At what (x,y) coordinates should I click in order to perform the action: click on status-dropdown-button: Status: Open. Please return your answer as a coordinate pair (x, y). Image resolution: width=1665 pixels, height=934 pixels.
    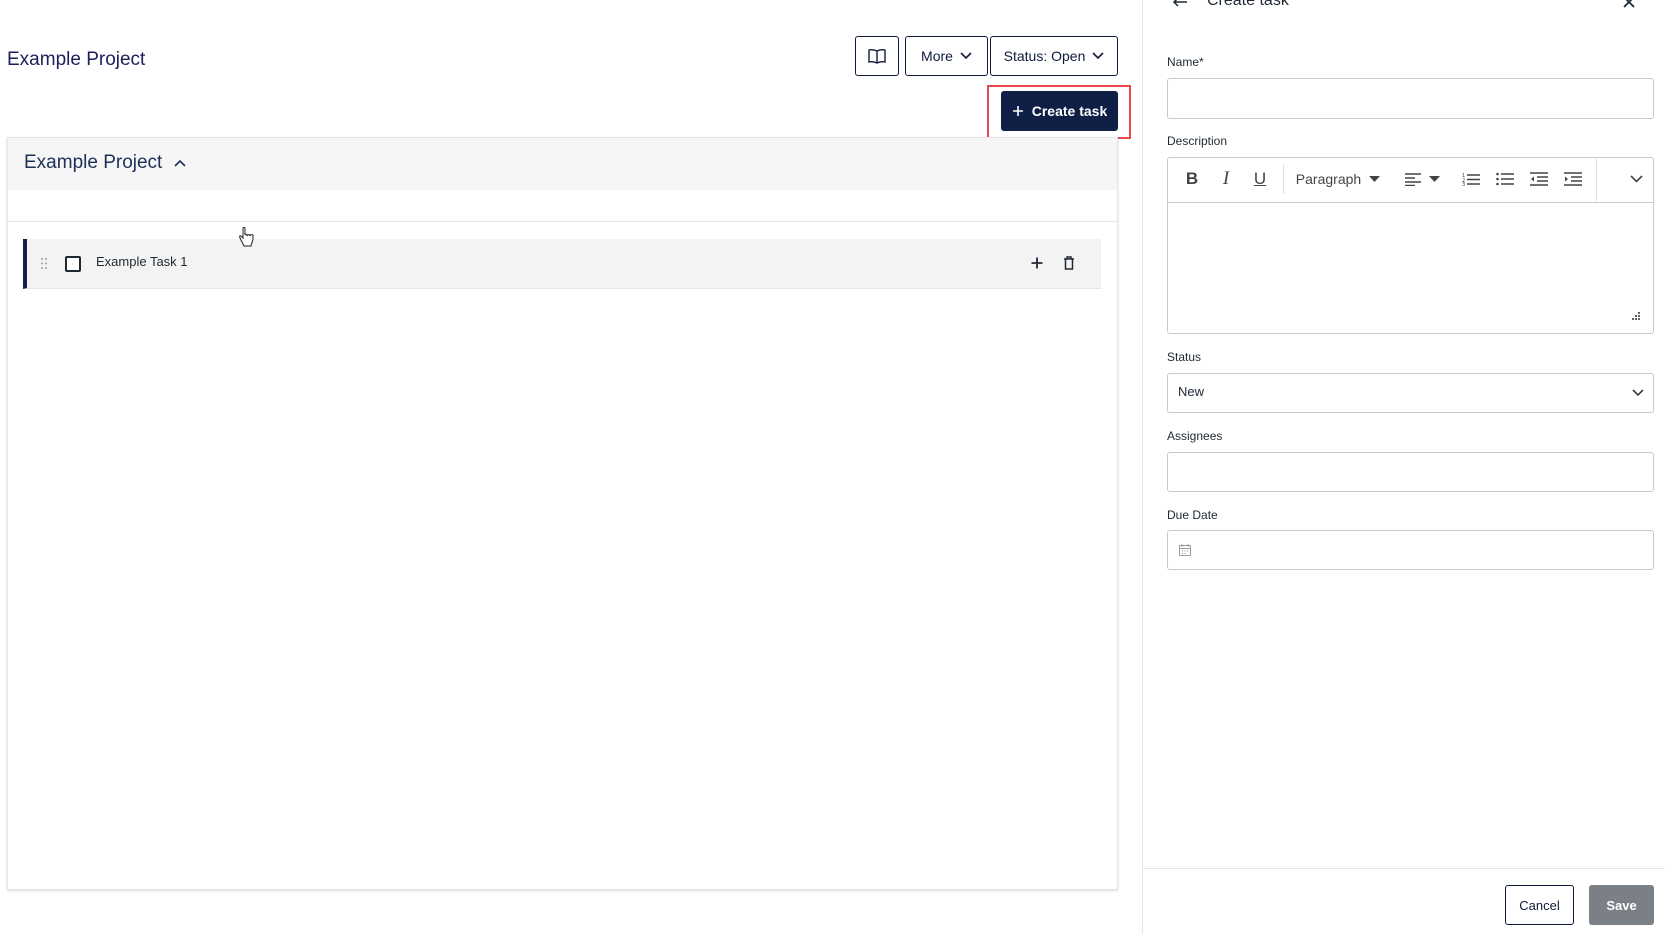
    Looking at the image, I should click on (1054, 56).